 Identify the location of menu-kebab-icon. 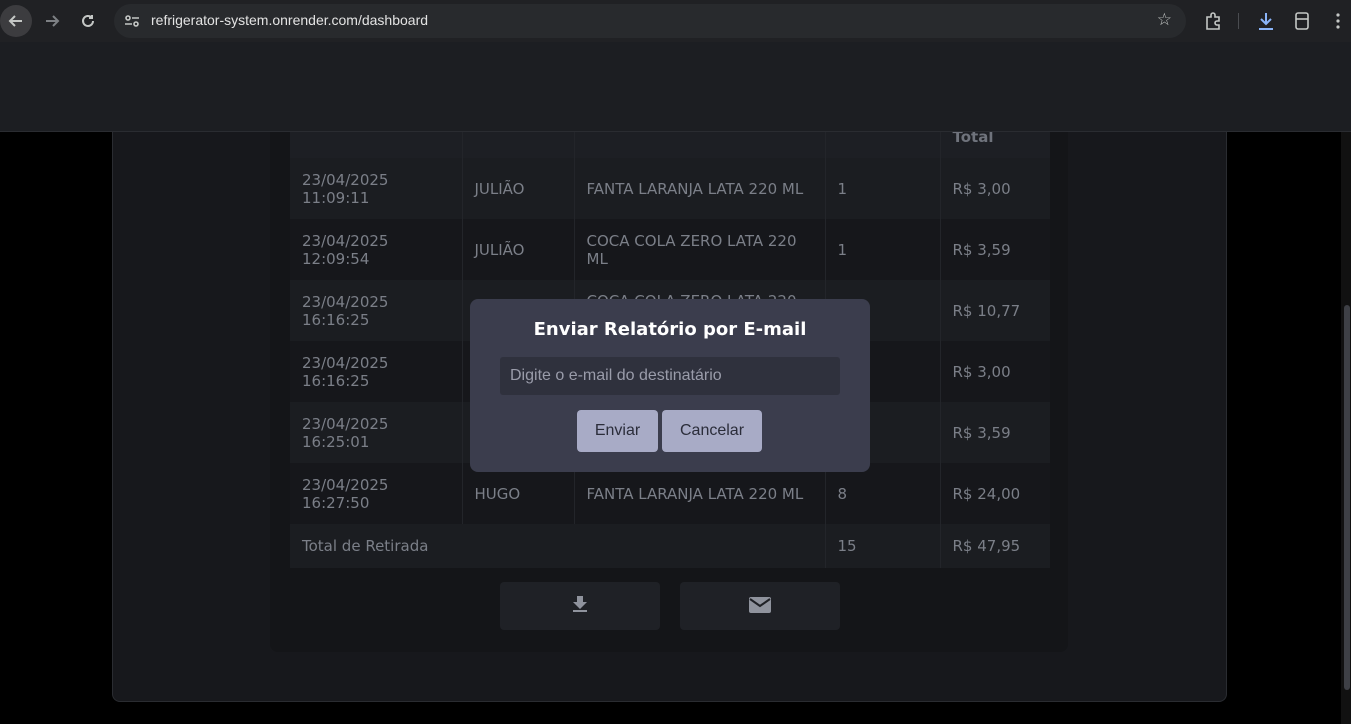
(1337, 21).